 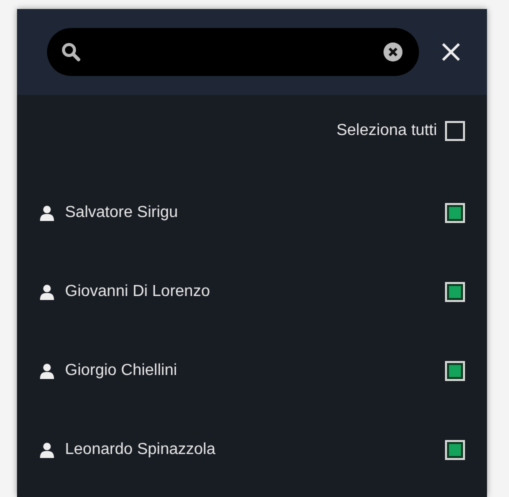 I want to click on clear-icon, so click(x=393, y=52).